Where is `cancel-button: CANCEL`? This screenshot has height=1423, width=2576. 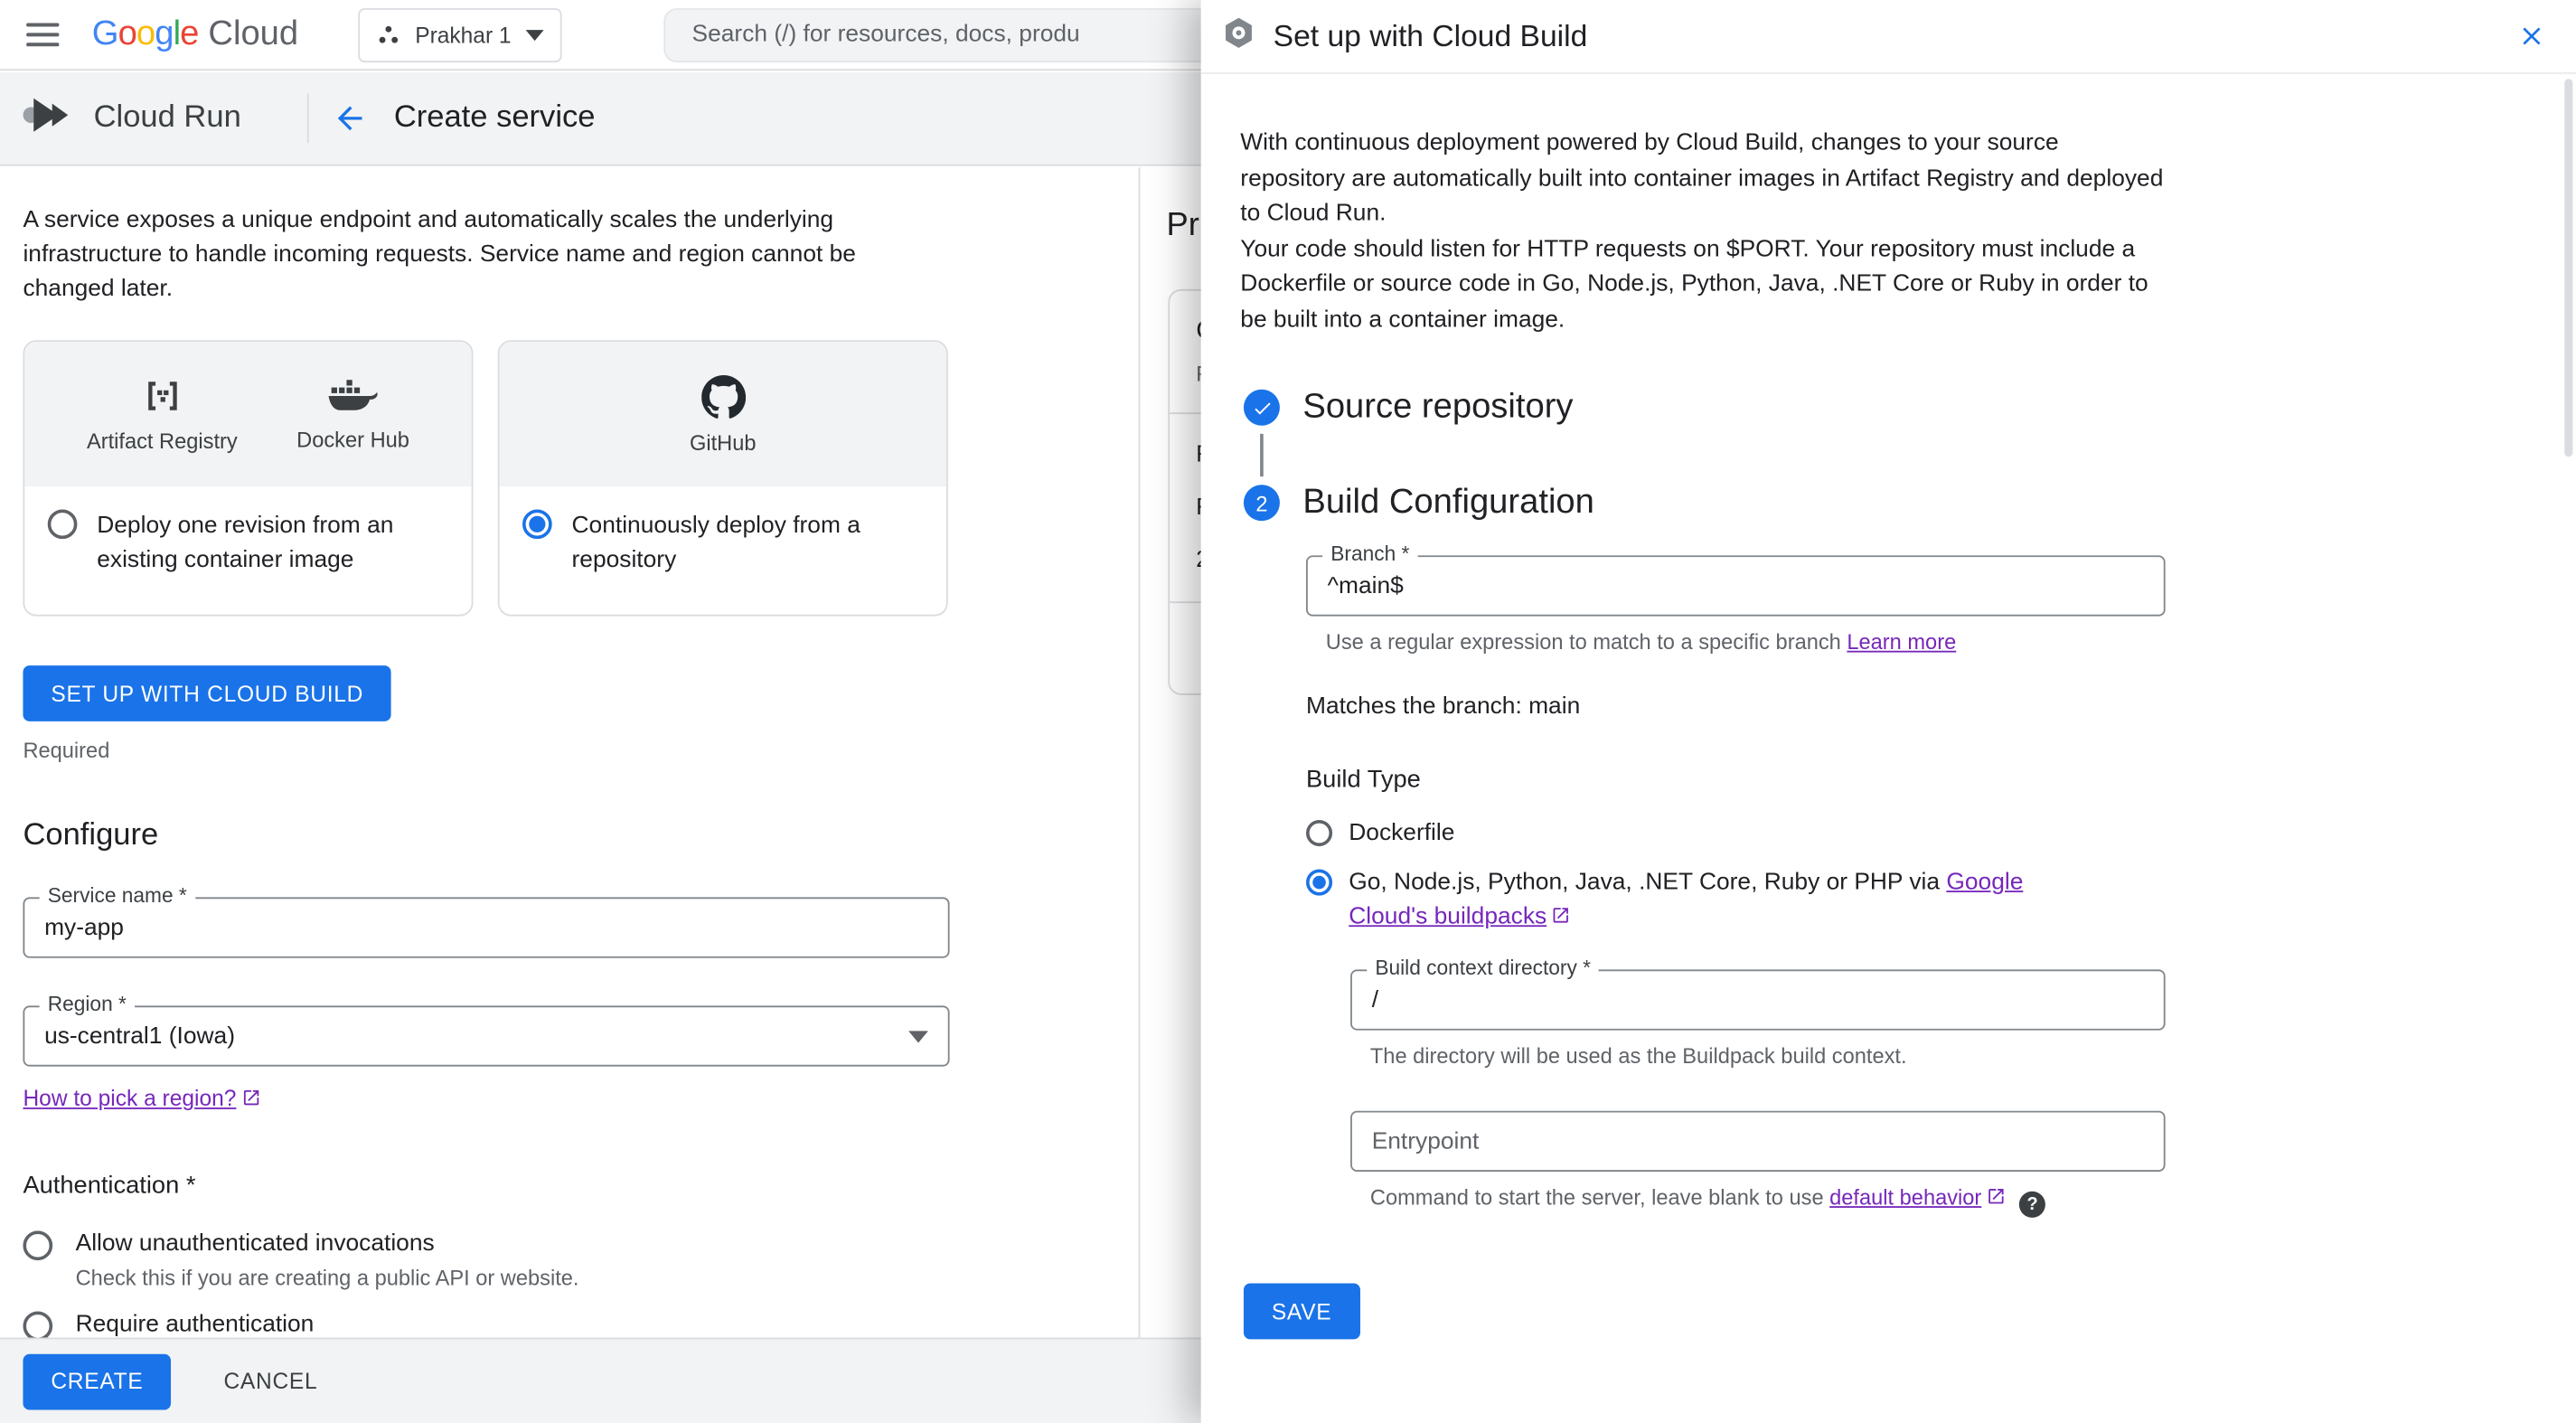
cancel-button: CANCEL is located at coordinates (270, 1381).